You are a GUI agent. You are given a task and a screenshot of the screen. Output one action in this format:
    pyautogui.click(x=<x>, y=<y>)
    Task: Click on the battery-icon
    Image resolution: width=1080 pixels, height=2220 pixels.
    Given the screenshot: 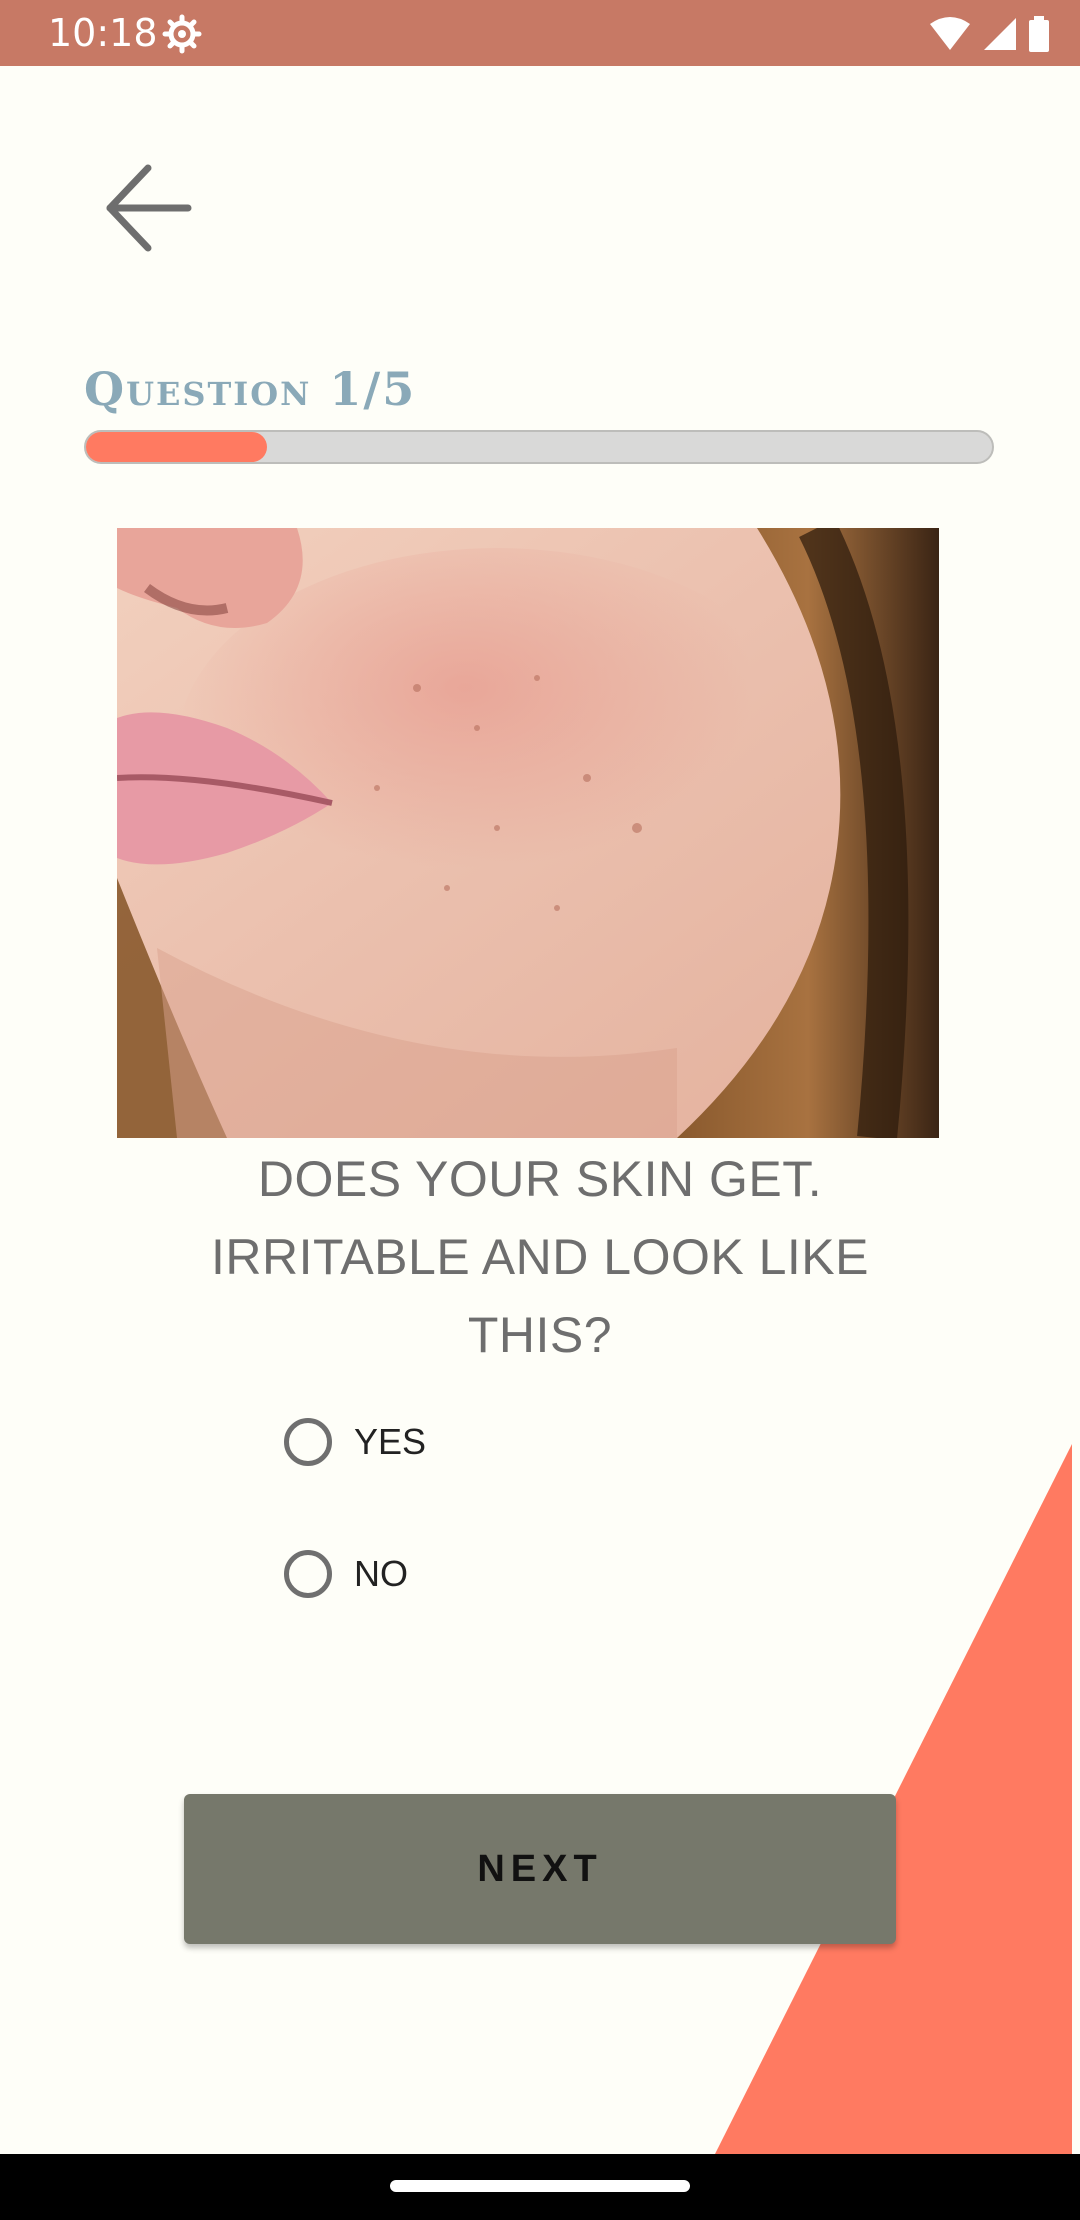 What is the action you would take?
    pyautogui.click(x=1039, y=34)
    